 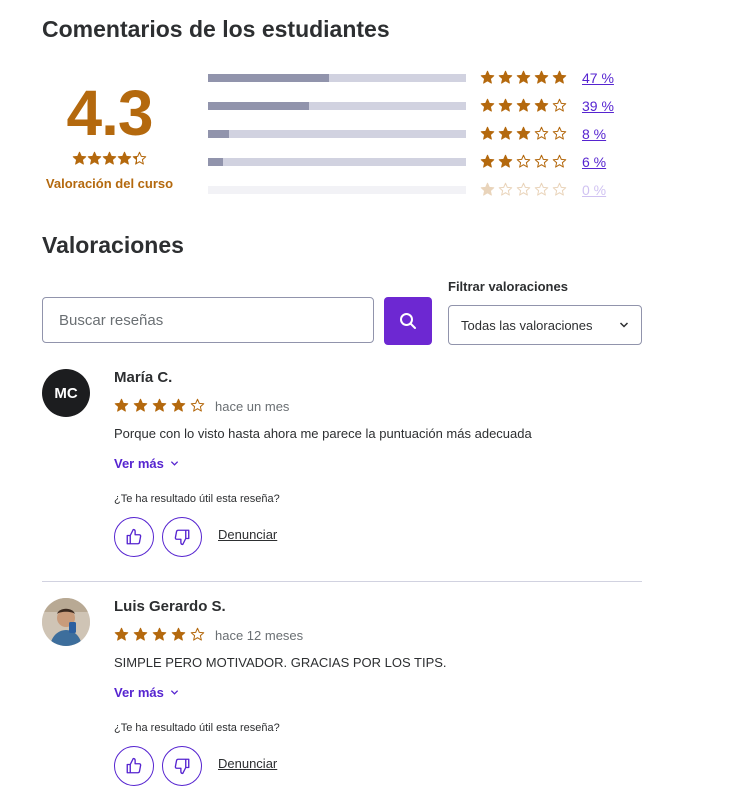 I want to click on review-divider, so click(x=342, y=581).